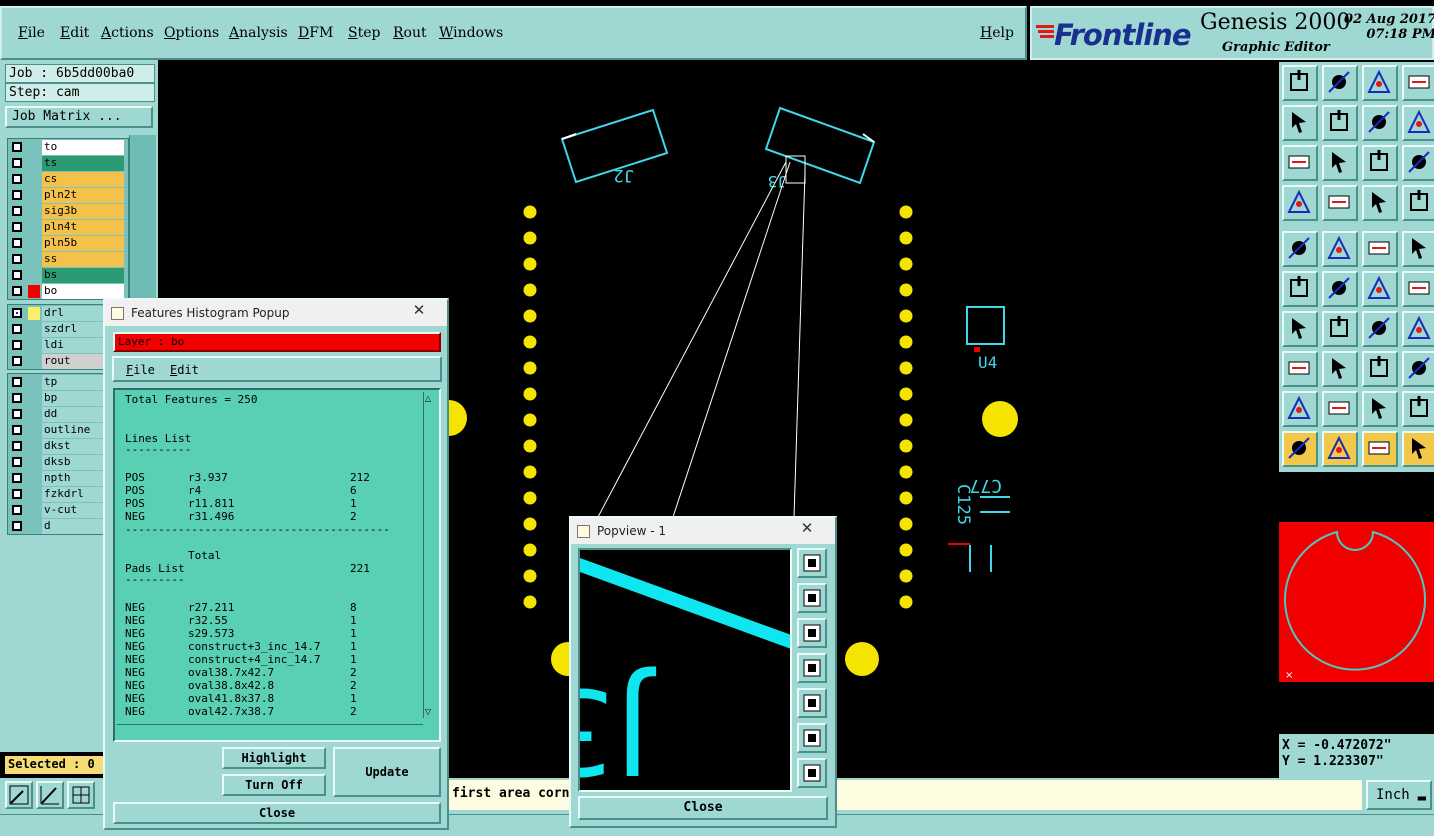 The width and height of the screenshot is (1434, 836). I want to click on layer-name: pln5b, so click(83, 243).